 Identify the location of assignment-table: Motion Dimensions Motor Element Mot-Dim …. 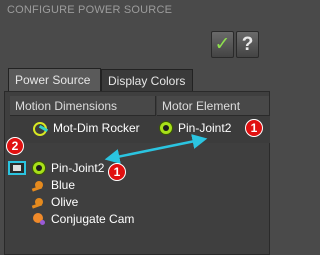
(140, 119).